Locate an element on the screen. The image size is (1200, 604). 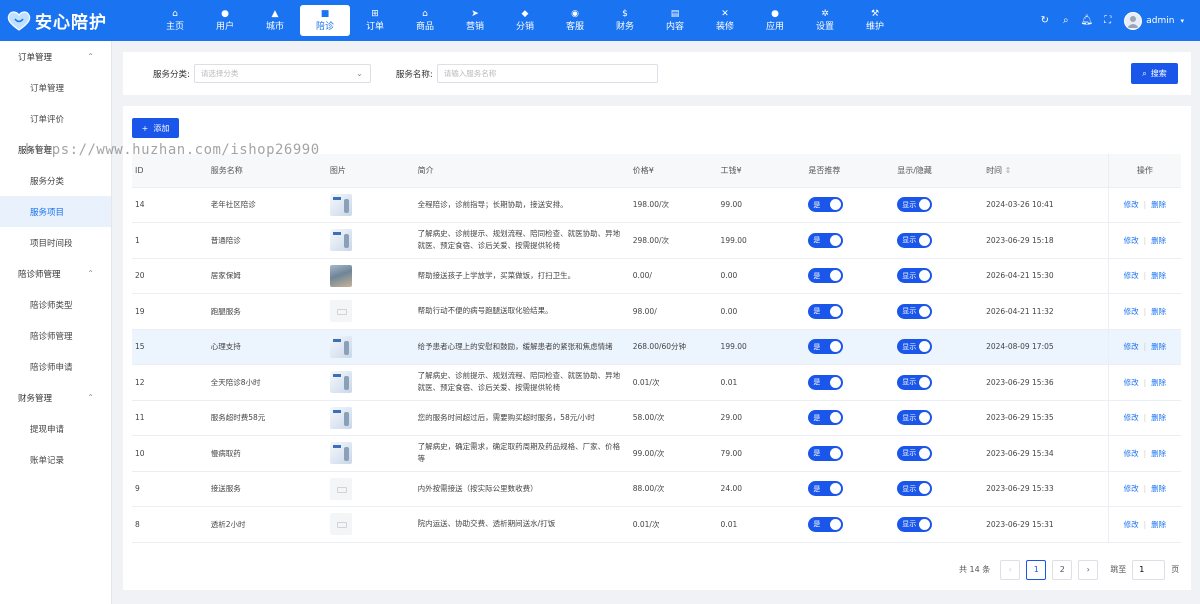
sidebar-item: 服务项目 is located at coordinates (55, 211).